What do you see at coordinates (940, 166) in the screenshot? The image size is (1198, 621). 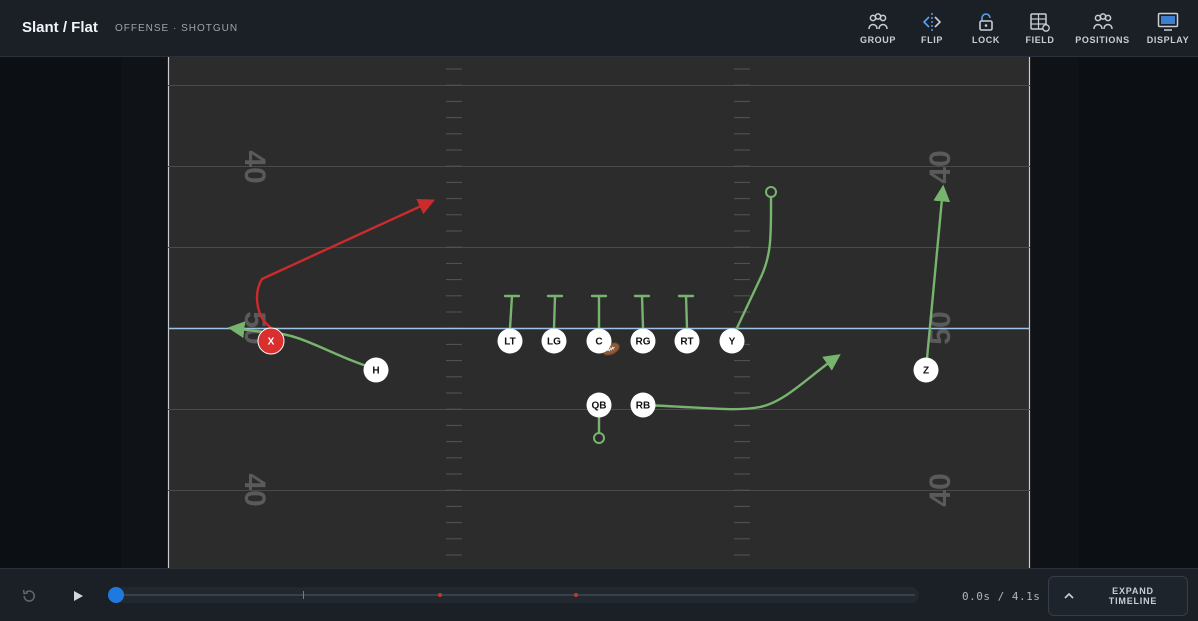 I see `yard-number-top-right: 40` at bounding box center [940, 166].